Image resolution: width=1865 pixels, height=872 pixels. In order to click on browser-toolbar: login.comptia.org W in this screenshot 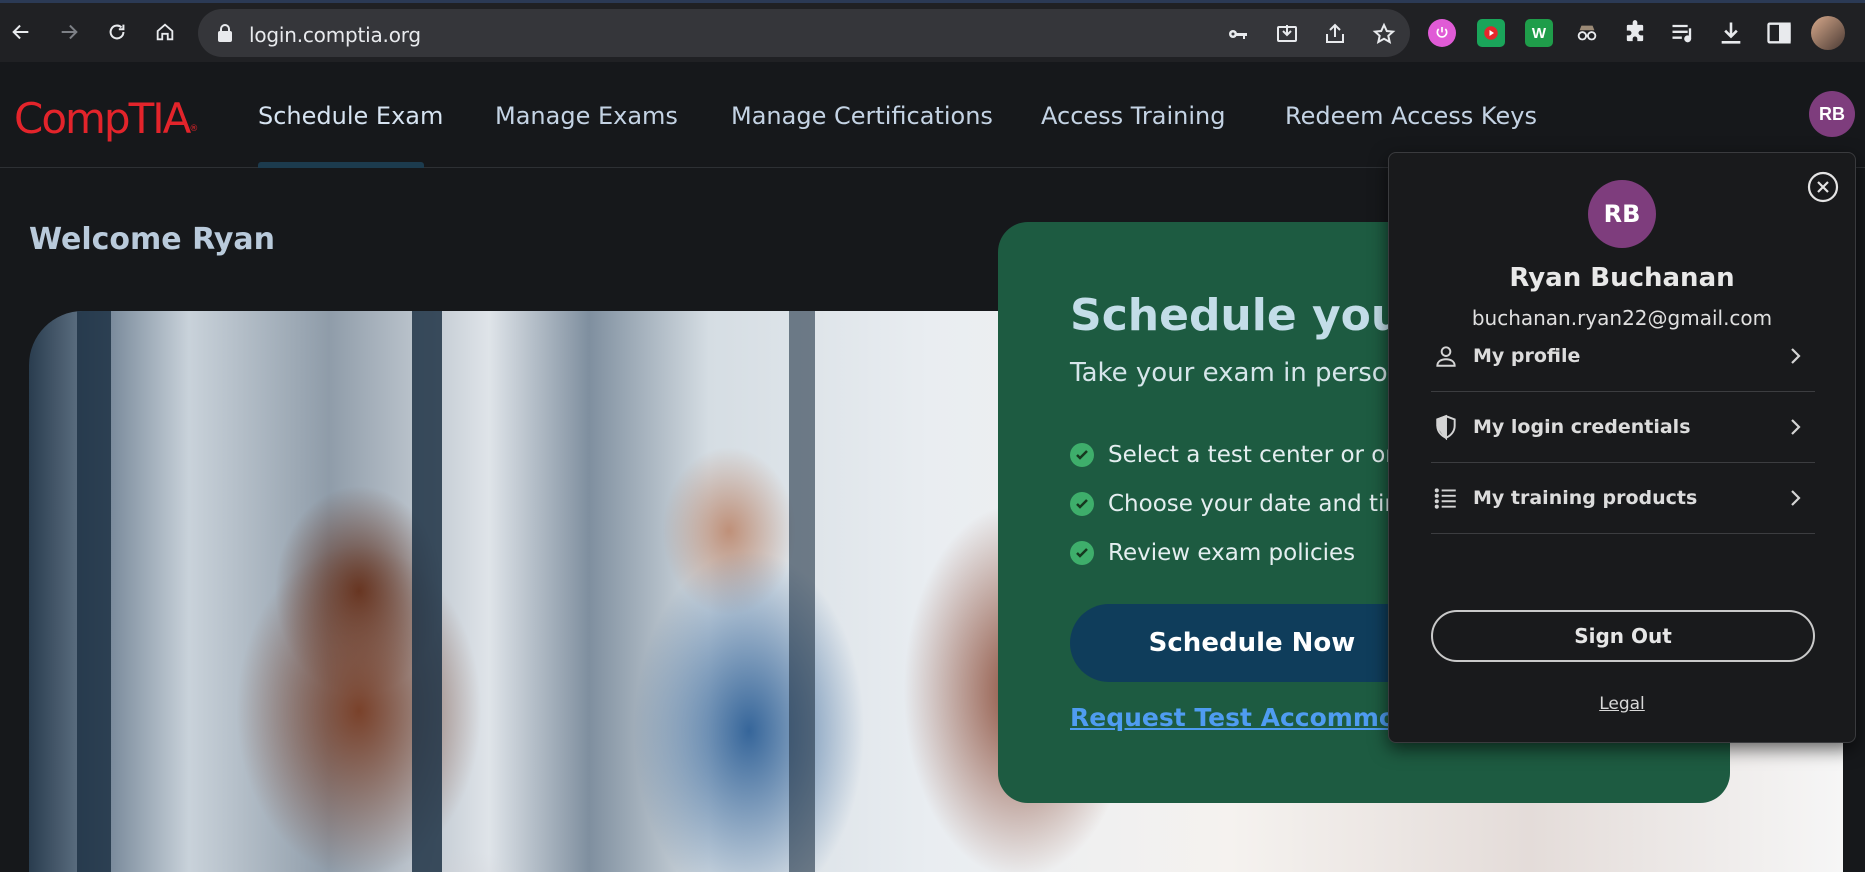, I will do `click(932, 31)`.